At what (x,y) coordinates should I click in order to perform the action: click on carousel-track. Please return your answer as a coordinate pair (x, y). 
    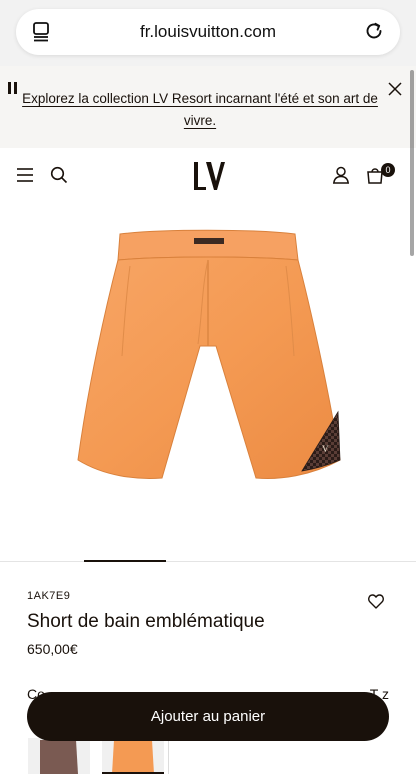
    Looking at the image, I should click on (208, 561).